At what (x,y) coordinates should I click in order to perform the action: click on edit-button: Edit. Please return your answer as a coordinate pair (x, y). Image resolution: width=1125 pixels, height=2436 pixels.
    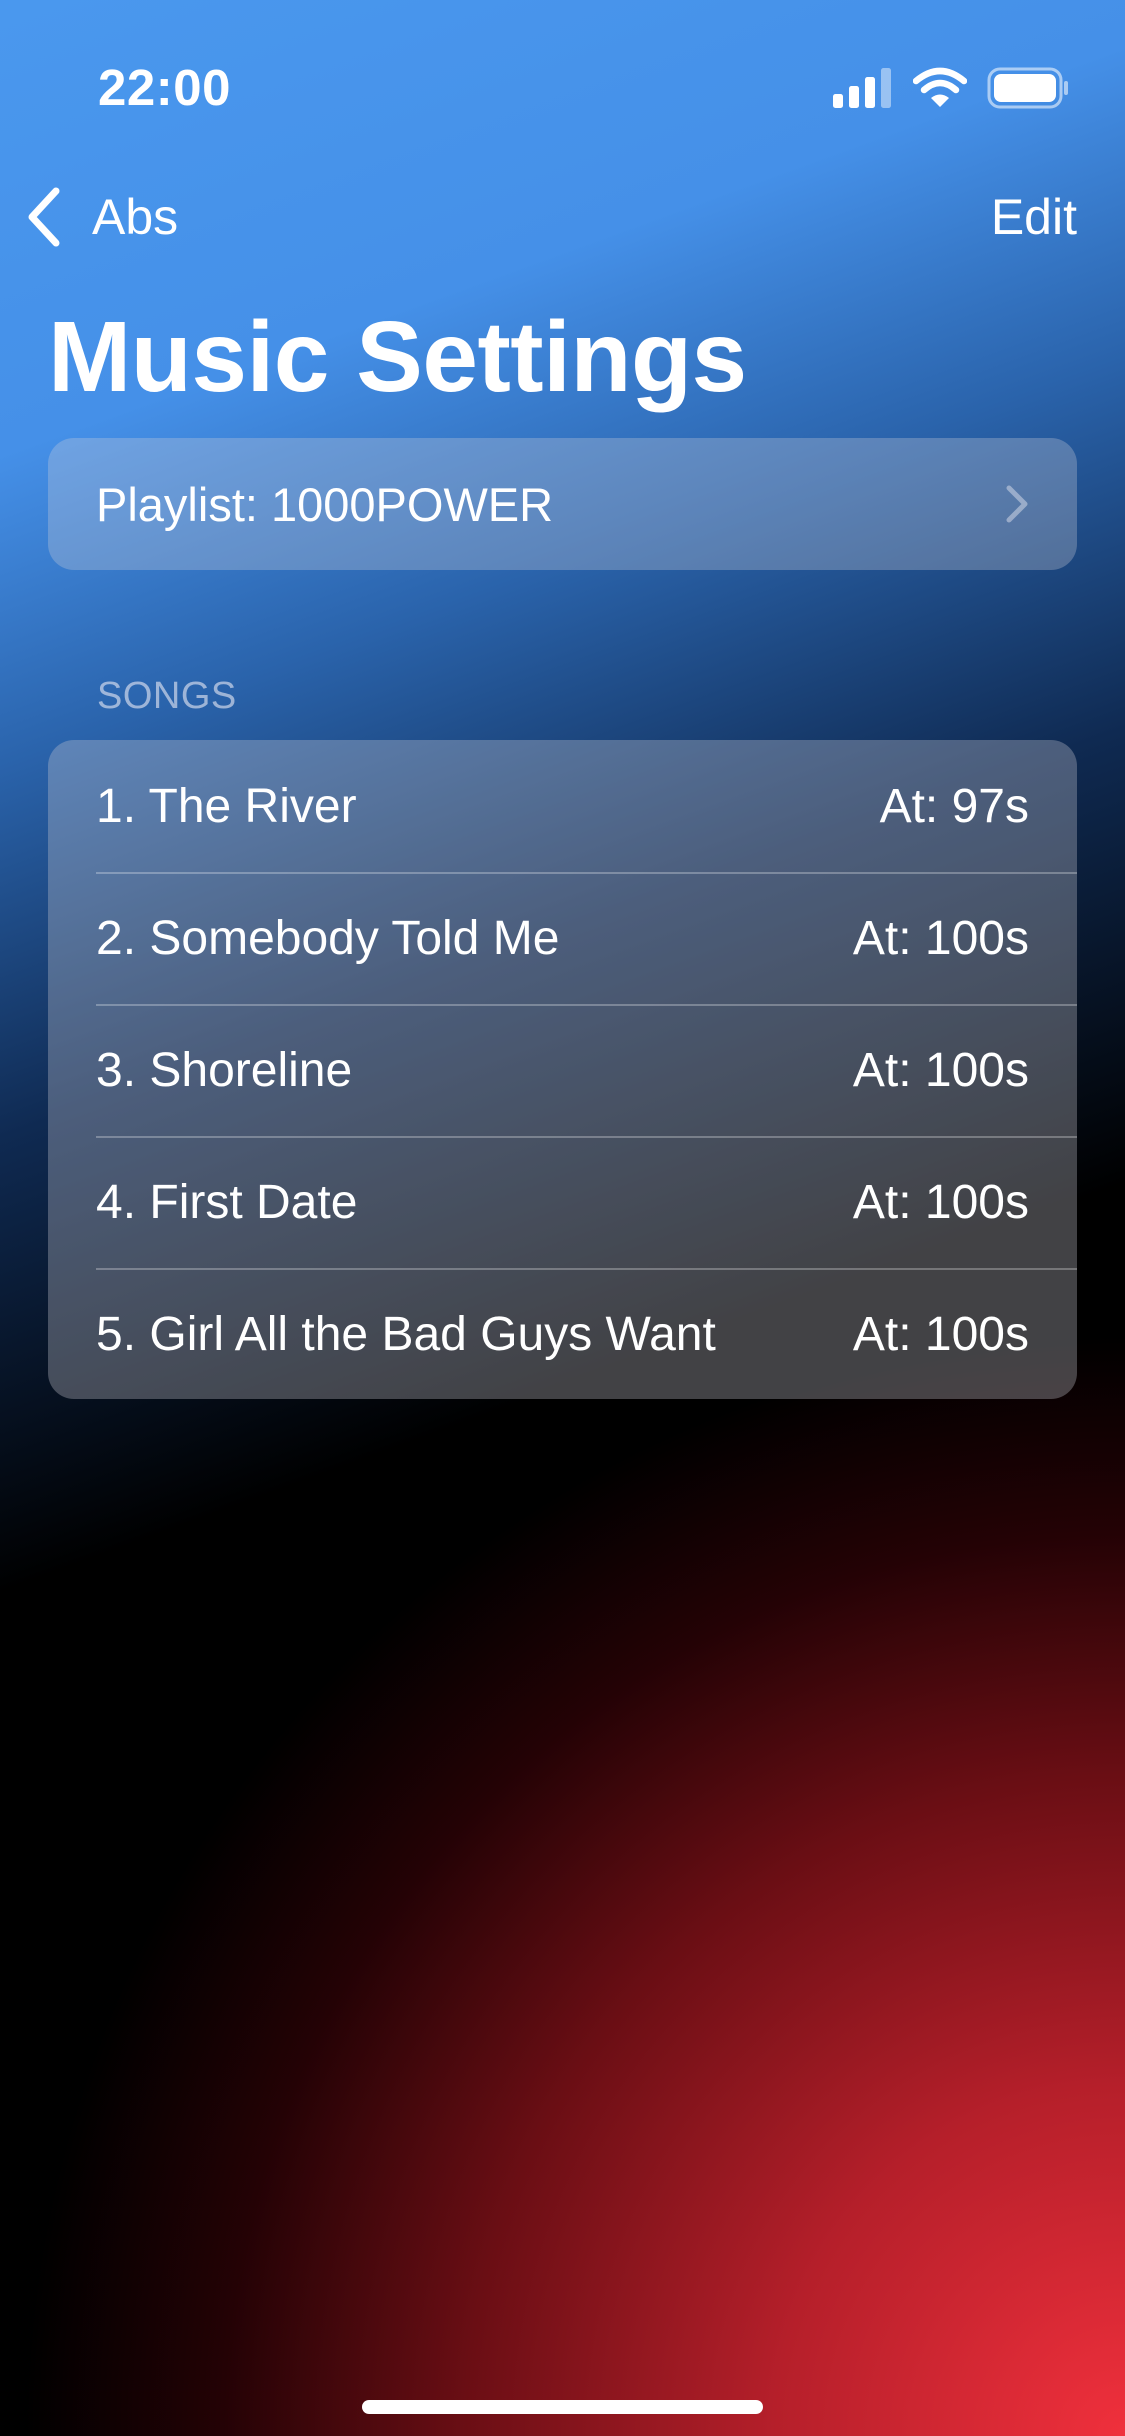
    Looking at the image, I should click on (1034, 217).